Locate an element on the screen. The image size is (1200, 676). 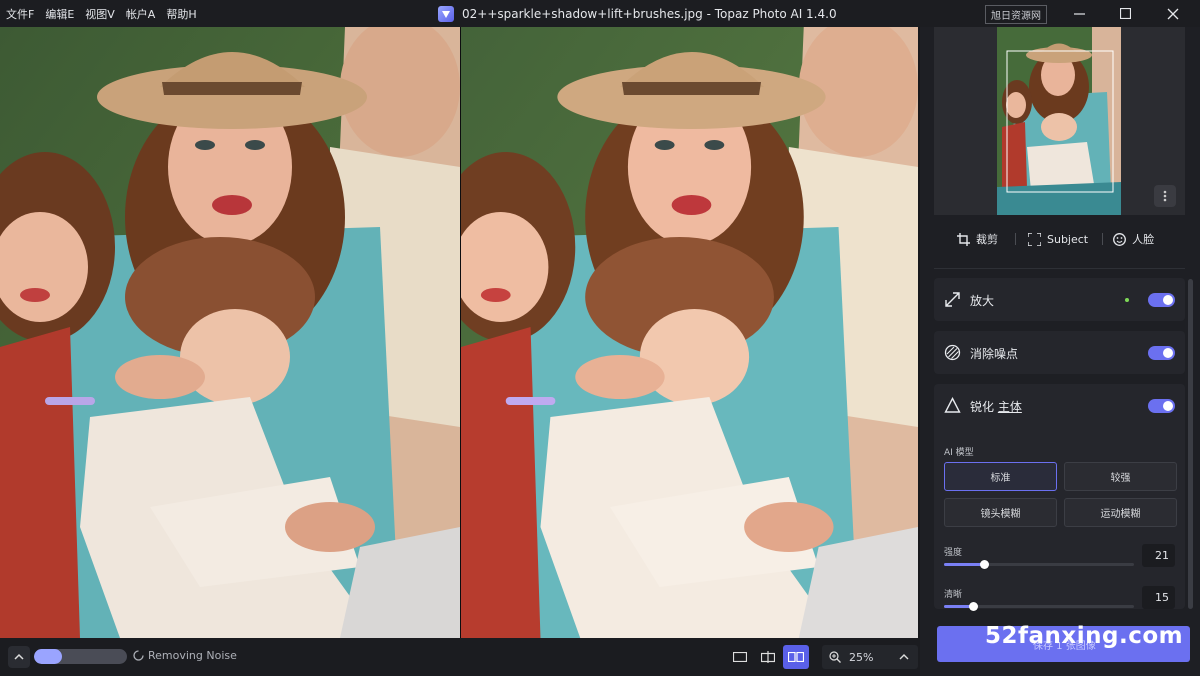
watermark-text: 52fanxing.com is located at coordinates (1084, 636).